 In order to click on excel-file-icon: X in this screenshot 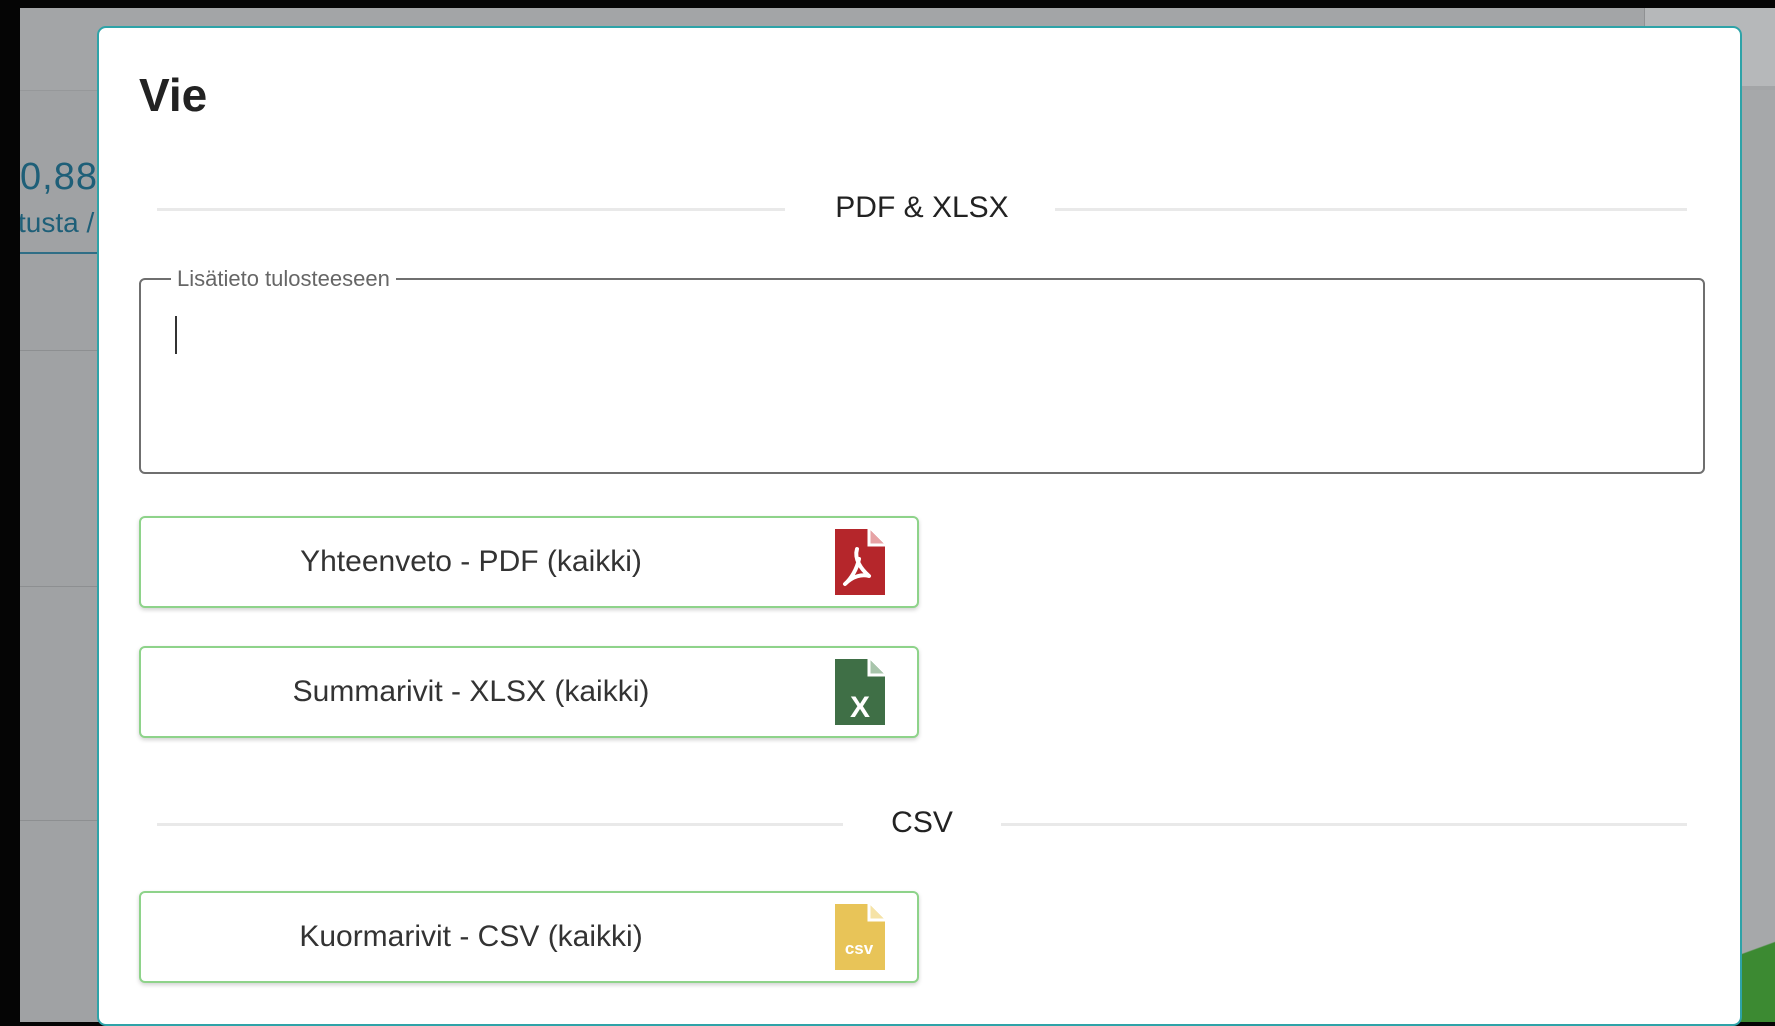, I will do `click(860, 692)`.